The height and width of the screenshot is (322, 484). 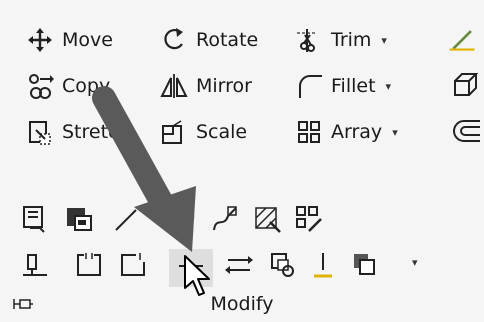 What do you see at coordinates (197, 275) in the screenshot?
I see `mouse-cursor-icon` at bounding box center [197, 275].